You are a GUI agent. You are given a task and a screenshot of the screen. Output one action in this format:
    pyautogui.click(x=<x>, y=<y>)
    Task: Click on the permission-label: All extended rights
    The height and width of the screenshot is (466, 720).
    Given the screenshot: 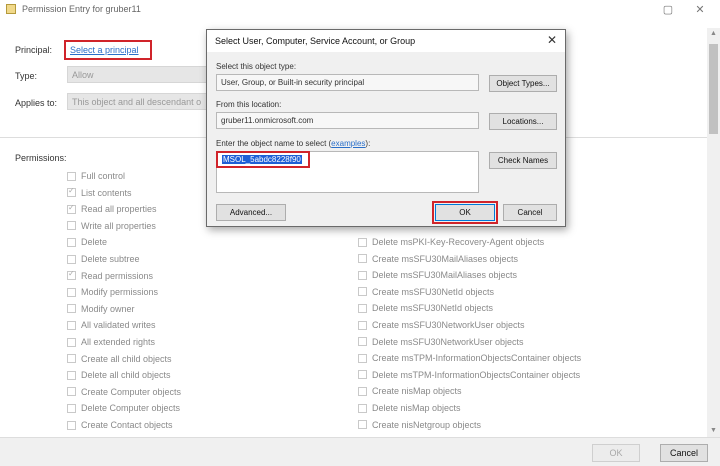 What is the action you would take?
    pyautogui.click(x=118, y=342)
    